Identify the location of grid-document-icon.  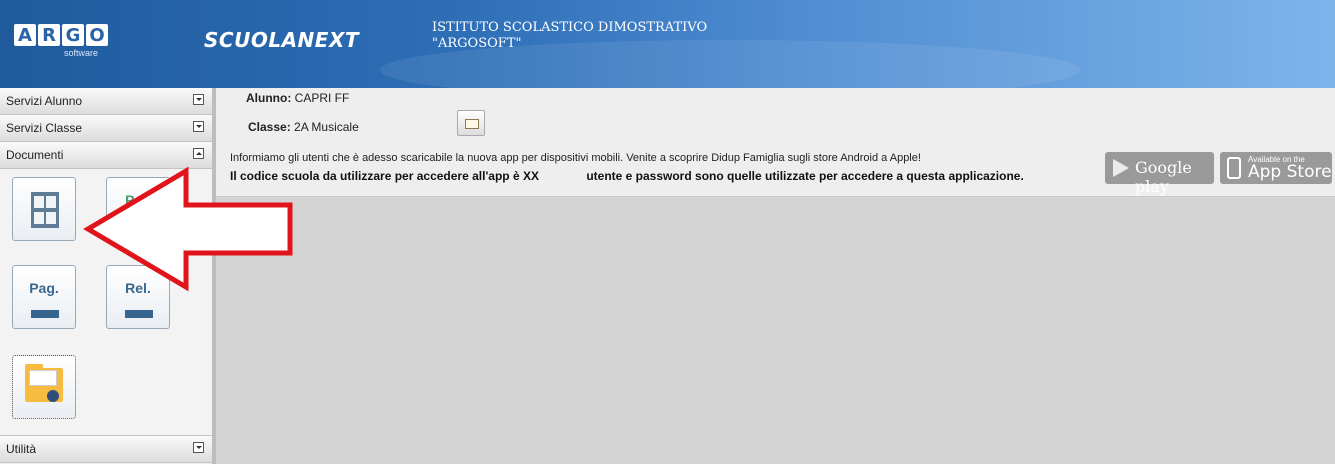
(45, 210).